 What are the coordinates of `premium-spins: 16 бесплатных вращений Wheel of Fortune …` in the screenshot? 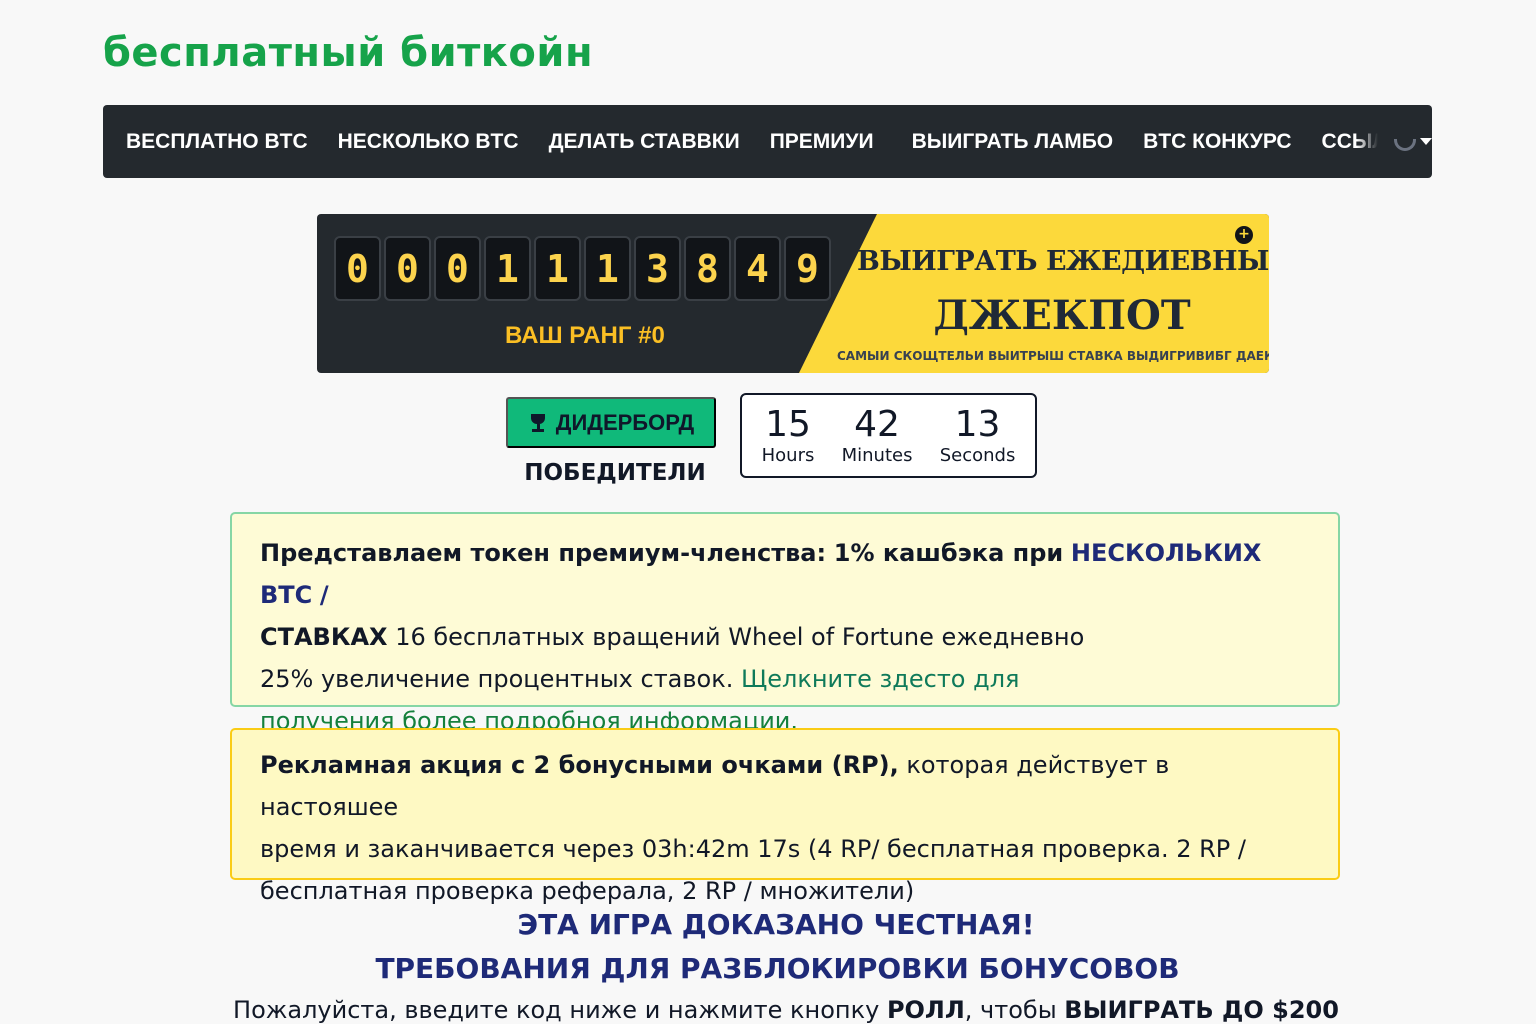 It's located at (740, 637).